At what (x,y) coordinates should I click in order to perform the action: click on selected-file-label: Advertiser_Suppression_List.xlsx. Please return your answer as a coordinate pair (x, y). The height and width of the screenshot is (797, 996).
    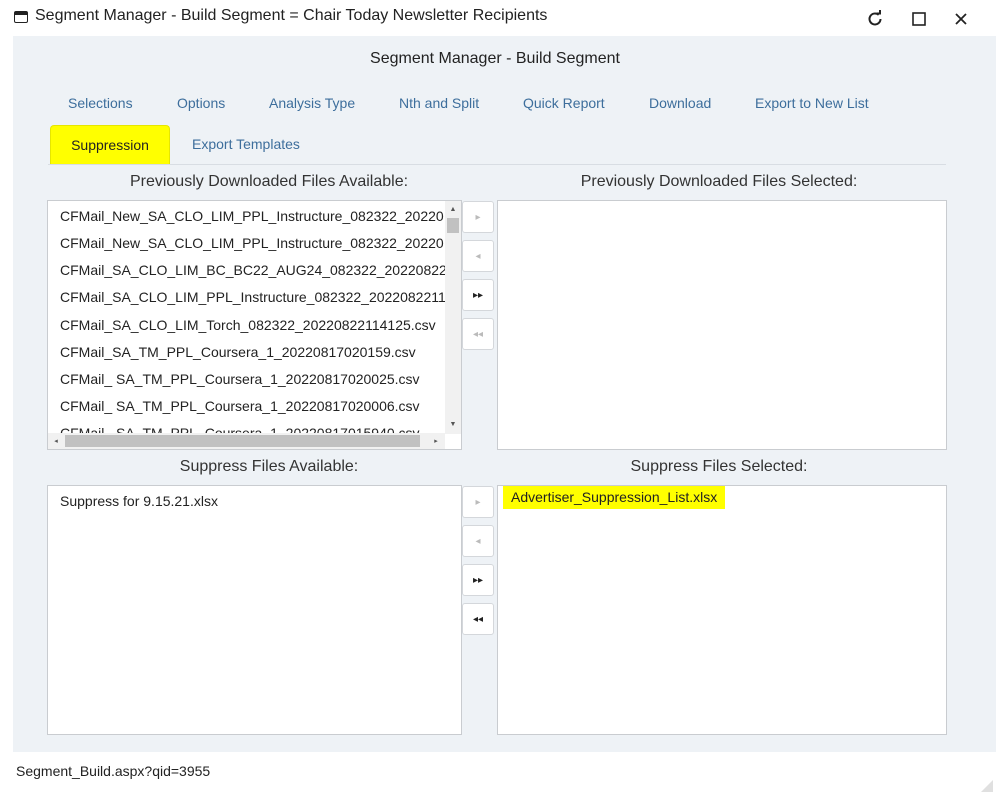
    Looking at the image, I should click on (614, 497).